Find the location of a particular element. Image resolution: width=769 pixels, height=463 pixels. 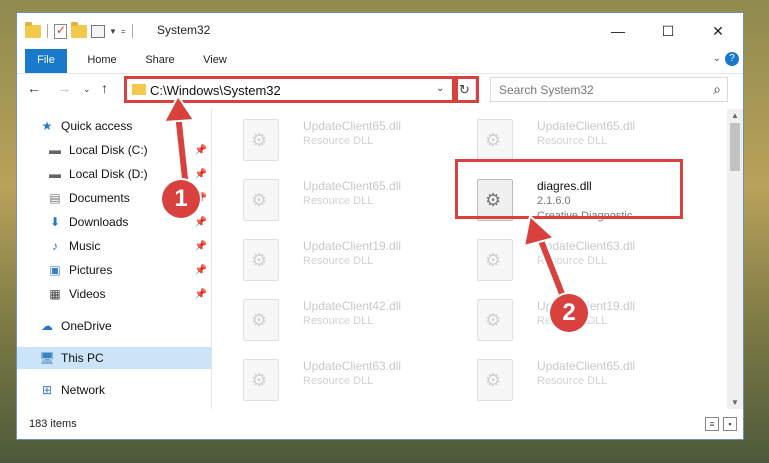

sidebar-item-label: Local Disk (C:) is located at coordinates (108, 150).